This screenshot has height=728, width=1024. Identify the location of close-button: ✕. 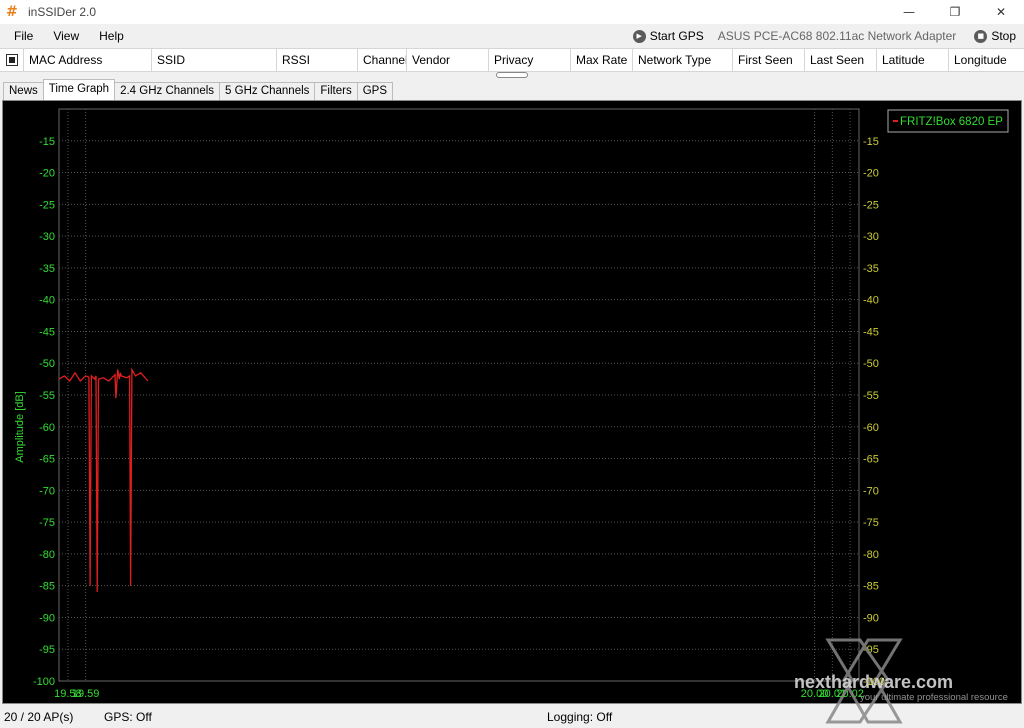
(1001, 12).